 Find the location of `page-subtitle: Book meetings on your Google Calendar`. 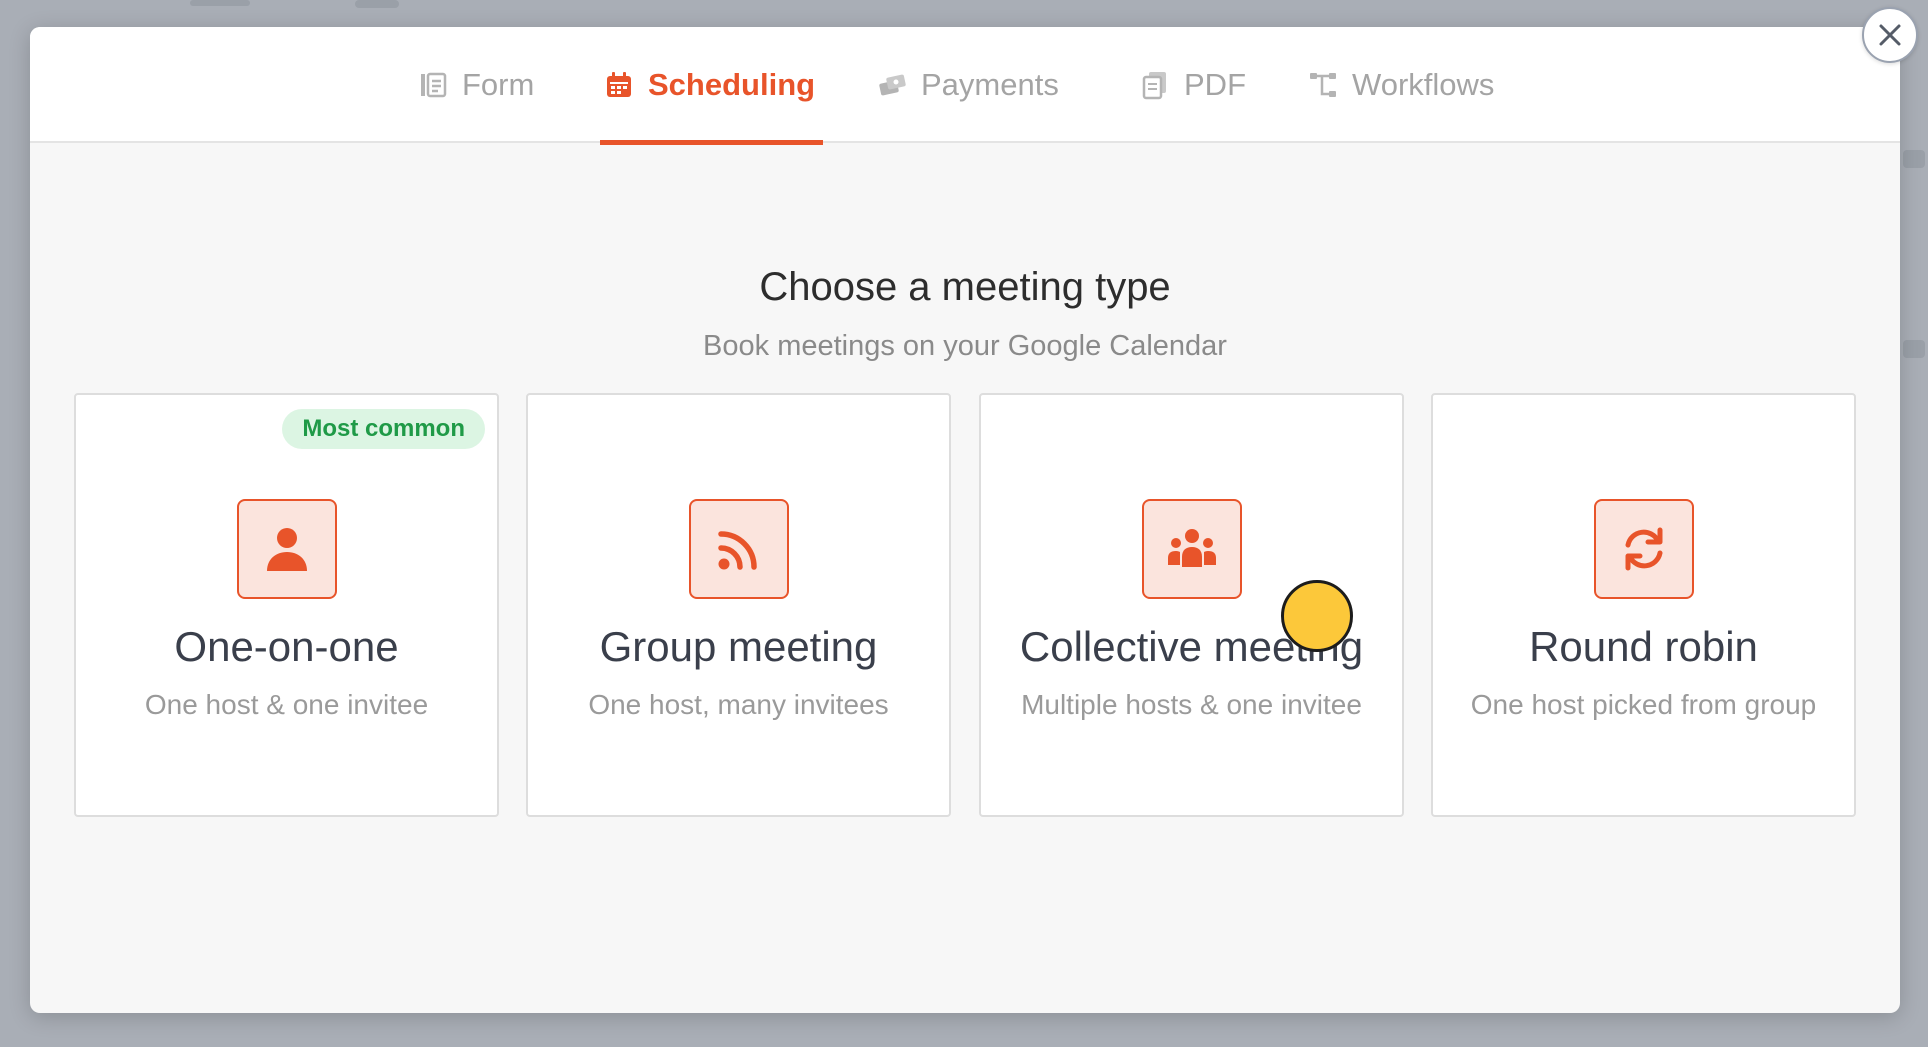

page-subtitle: Book meetings on your Google Calendar is located at coordinates (965, 346).